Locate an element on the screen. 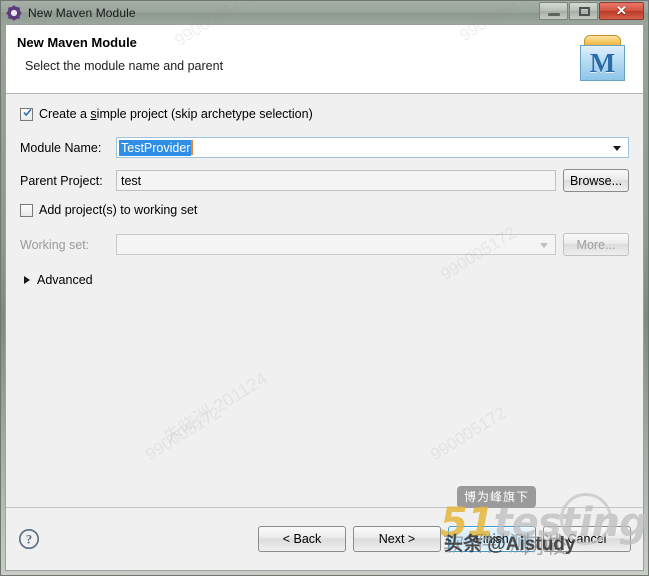  check-icon is located at coordinates (27, 112).